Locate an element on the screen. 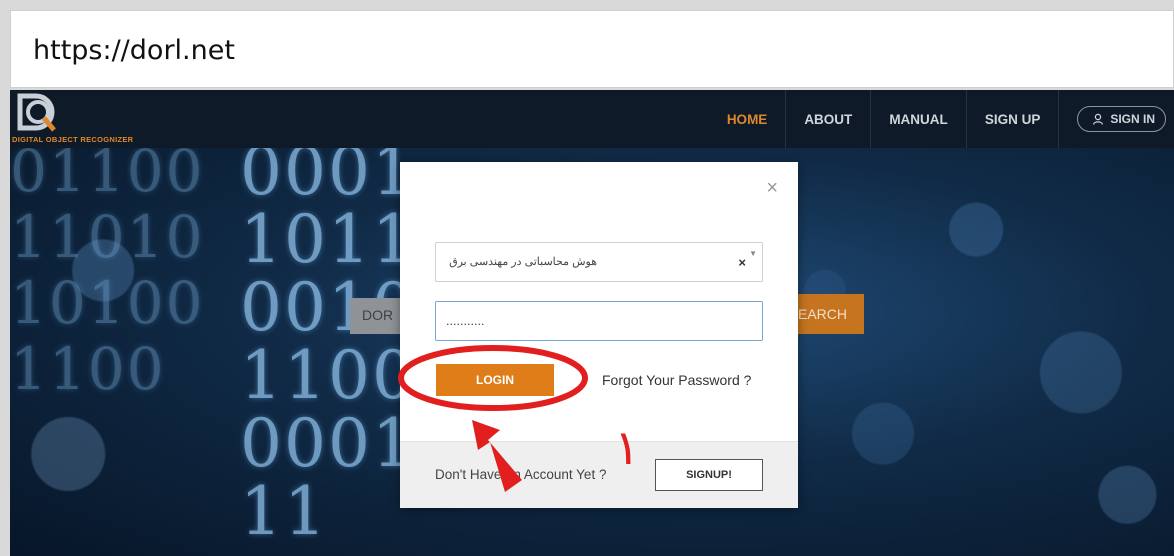 This screenshot has height=556, width=1174. nav-menu: HOME ABOUT MANUAL SIGN UP SIGN IN is located at coordinates (941, 119).